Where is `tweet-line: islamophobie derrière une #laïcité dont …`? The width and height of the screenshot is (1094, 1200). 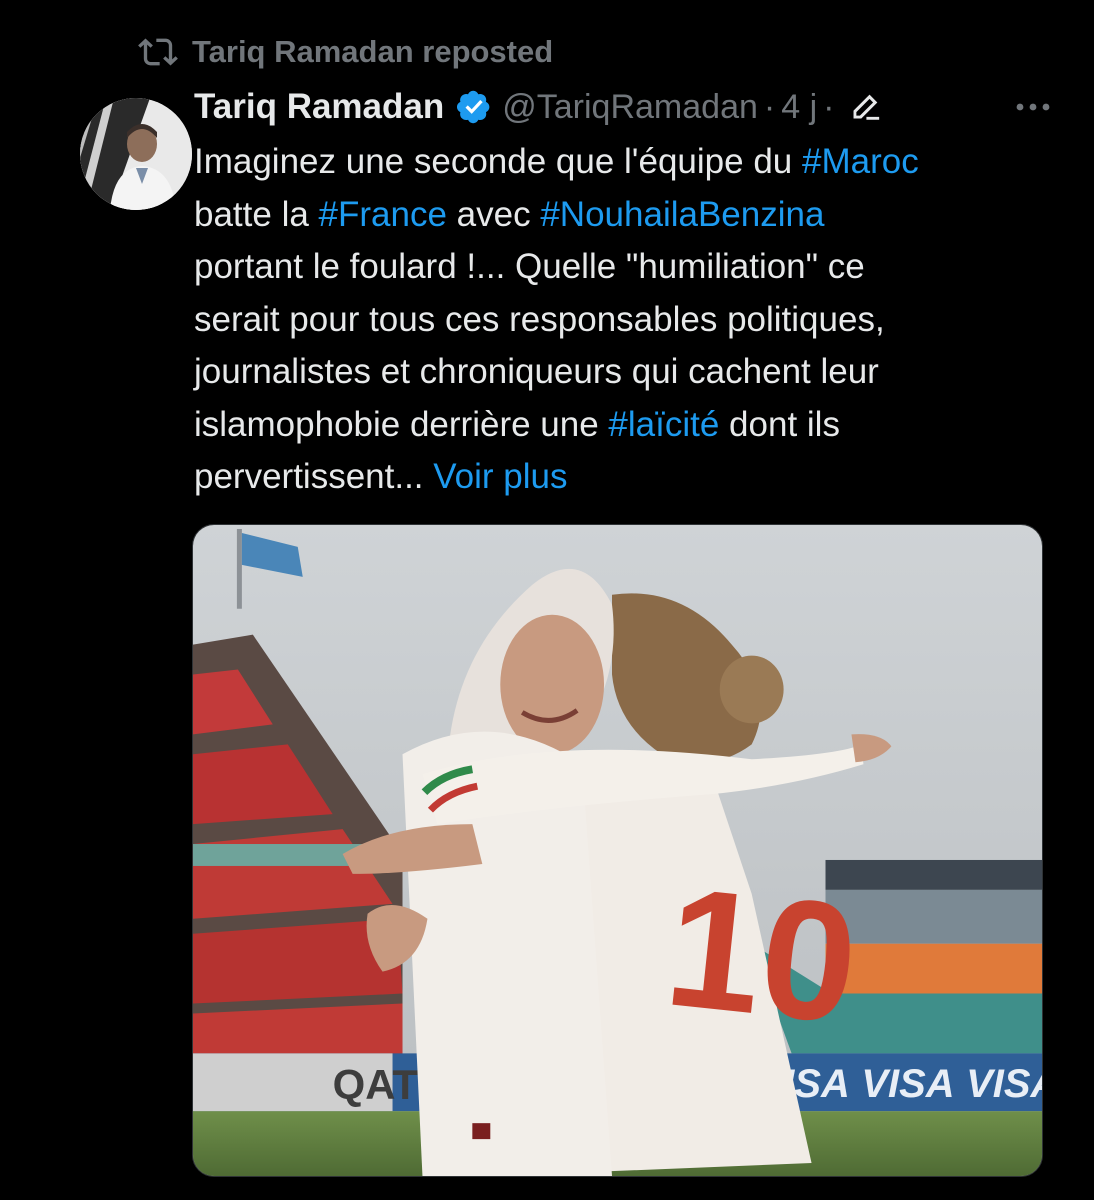
tweet-line: islamophobie derrière une #laïcité dont … is located at coordinates (629, 425).